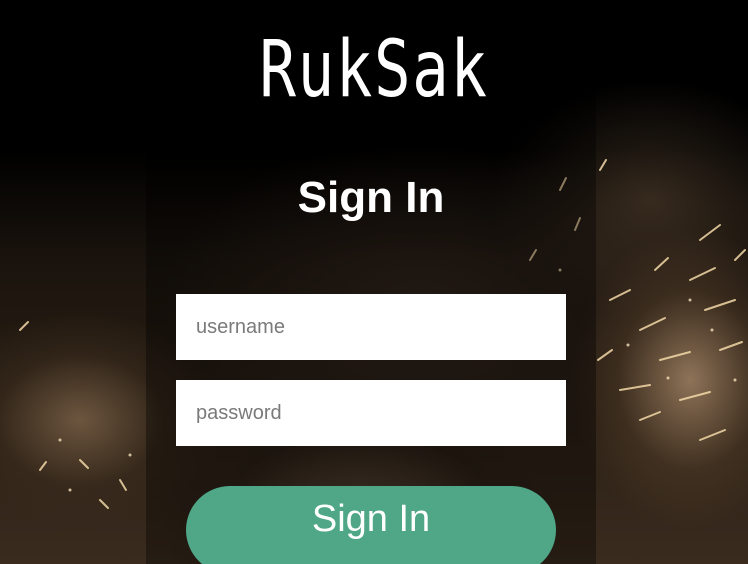 The height and width of the screenshot is (564, 748). Describe the element at coordinates (371, 413) in the screenshot. I see `password-input` at that location.